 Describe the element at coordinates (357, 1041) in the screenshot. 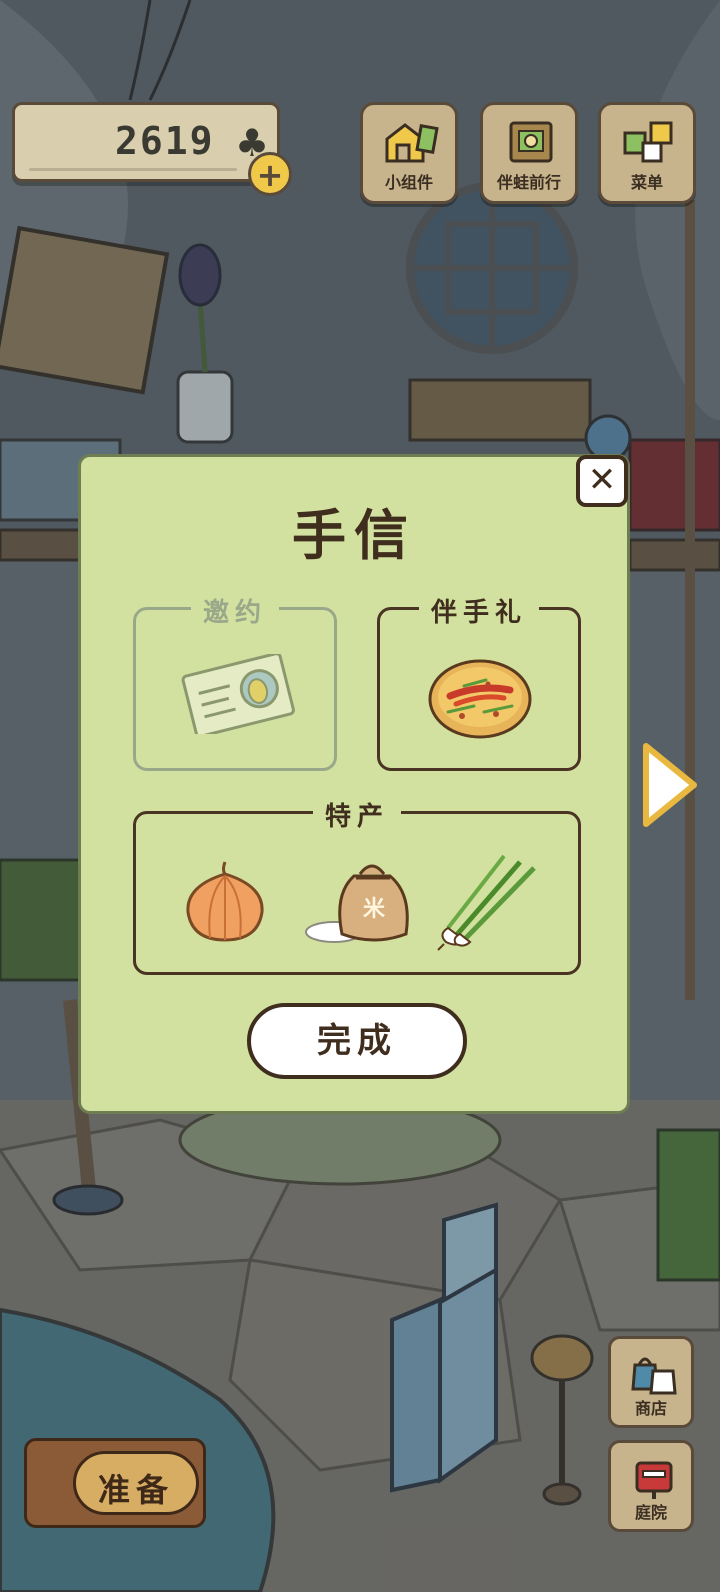

I see `done-button: 完成` at that location.